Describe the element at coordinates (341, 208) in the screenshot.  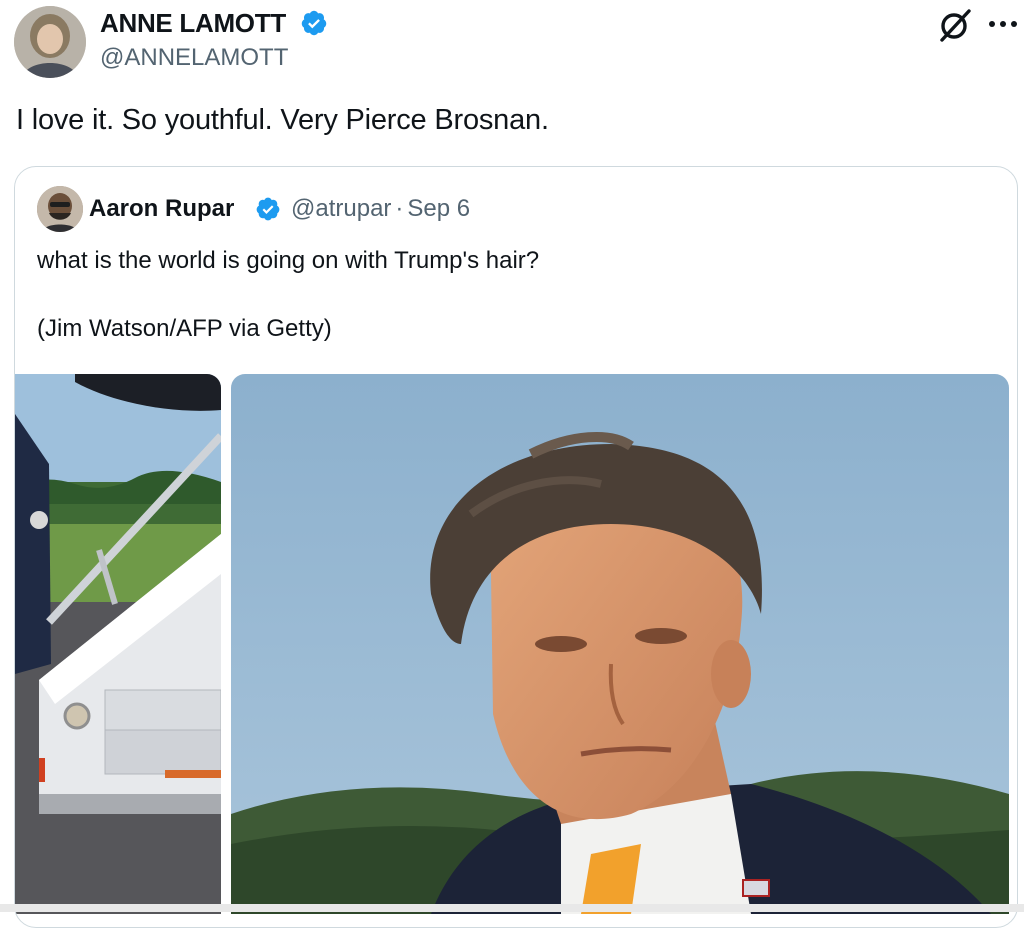
I see `quoted-author-handle: @atrupar` at that location.